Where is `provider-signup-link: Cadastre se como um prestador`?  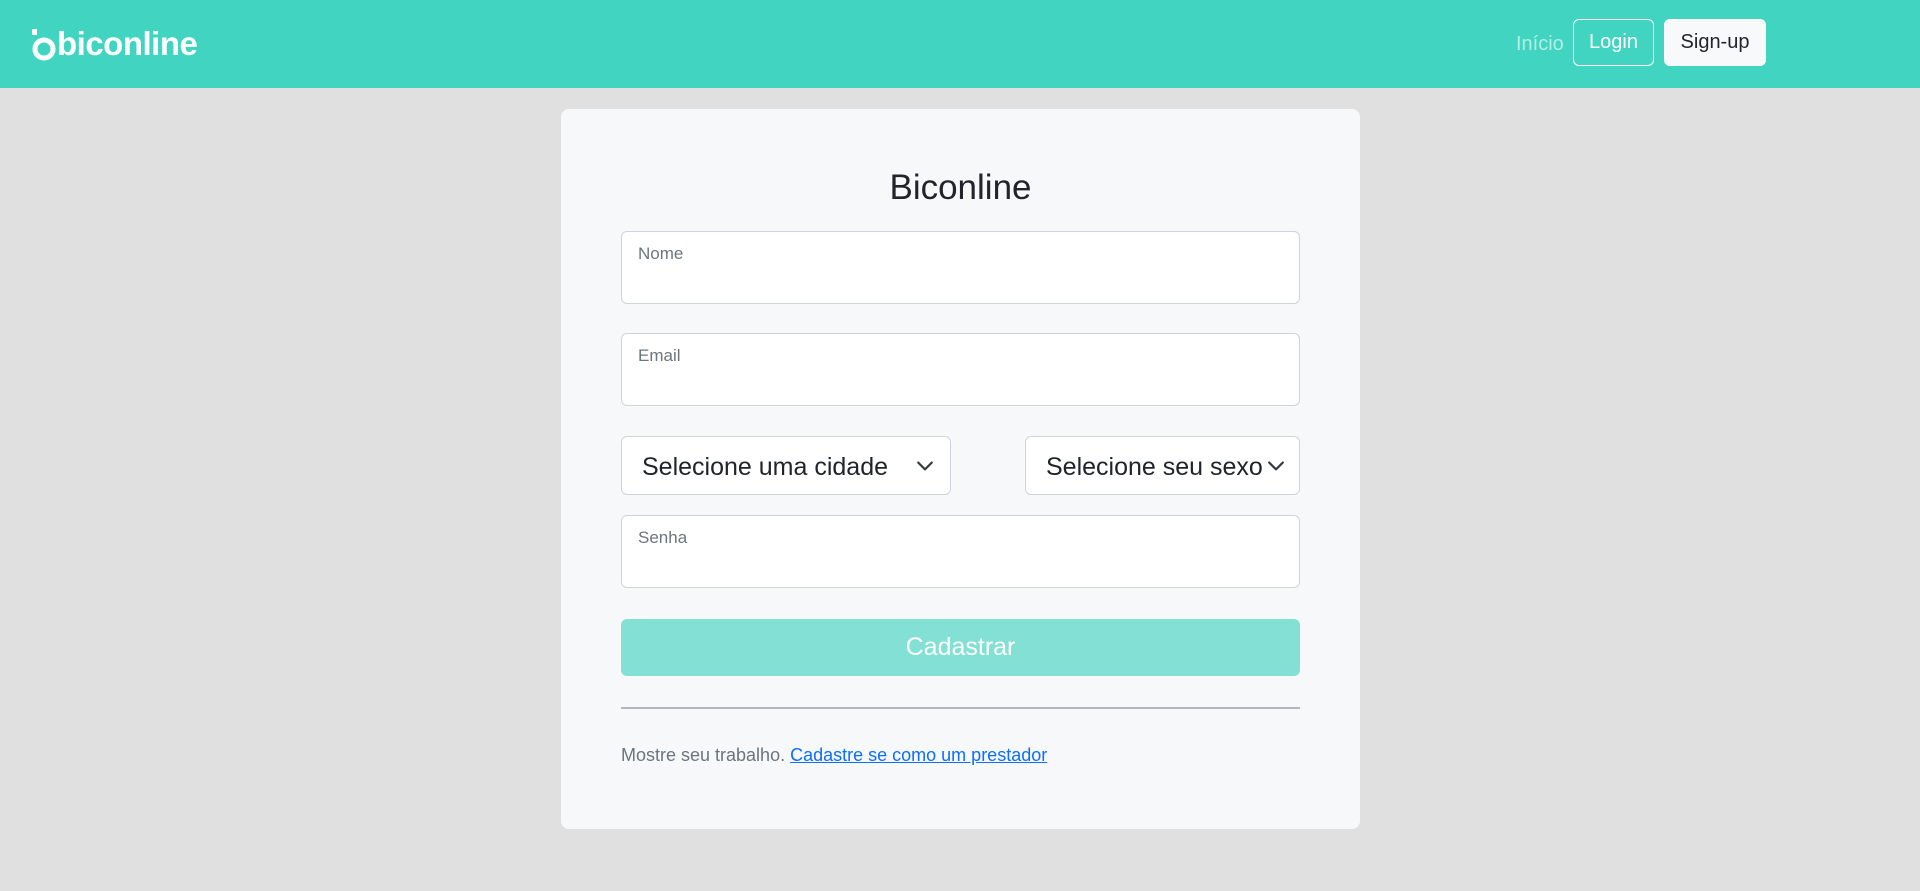
provider-signup-link: Cadastre se como um prestador is located at coordinates (918, 755).